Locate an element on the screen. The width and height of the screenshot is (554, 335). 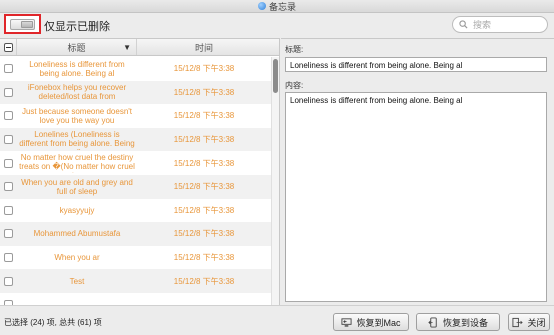
exit-icon is located at coordinates (518, 322).